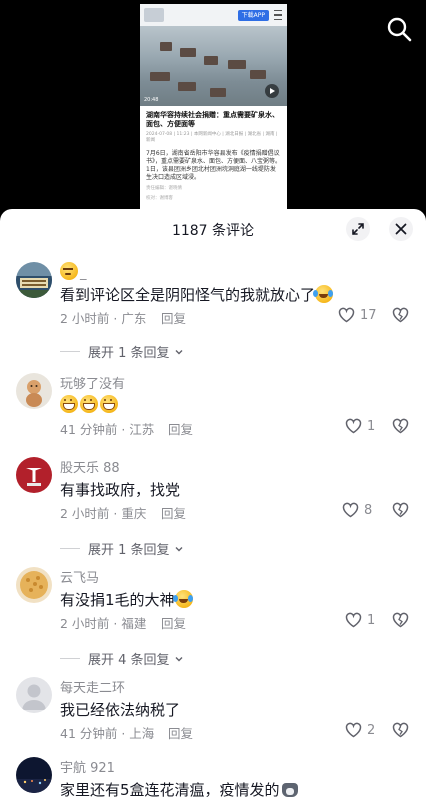 This screenshot has width=426, height=809. Describe the element at coordinates (79, 576) in the screenshot. I see `commenter-name: 云飞马` at that location.